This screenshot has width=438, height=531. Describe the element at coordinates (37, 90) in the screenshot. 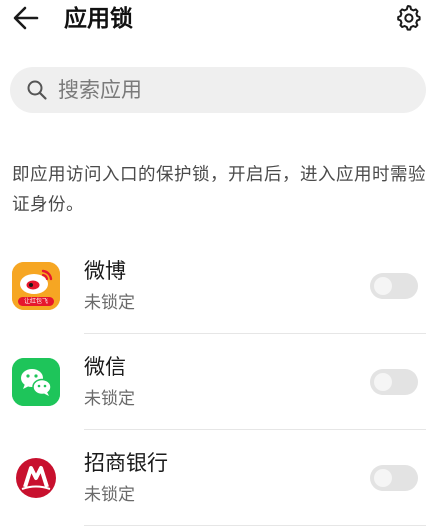

I see `search-icon` at that location.